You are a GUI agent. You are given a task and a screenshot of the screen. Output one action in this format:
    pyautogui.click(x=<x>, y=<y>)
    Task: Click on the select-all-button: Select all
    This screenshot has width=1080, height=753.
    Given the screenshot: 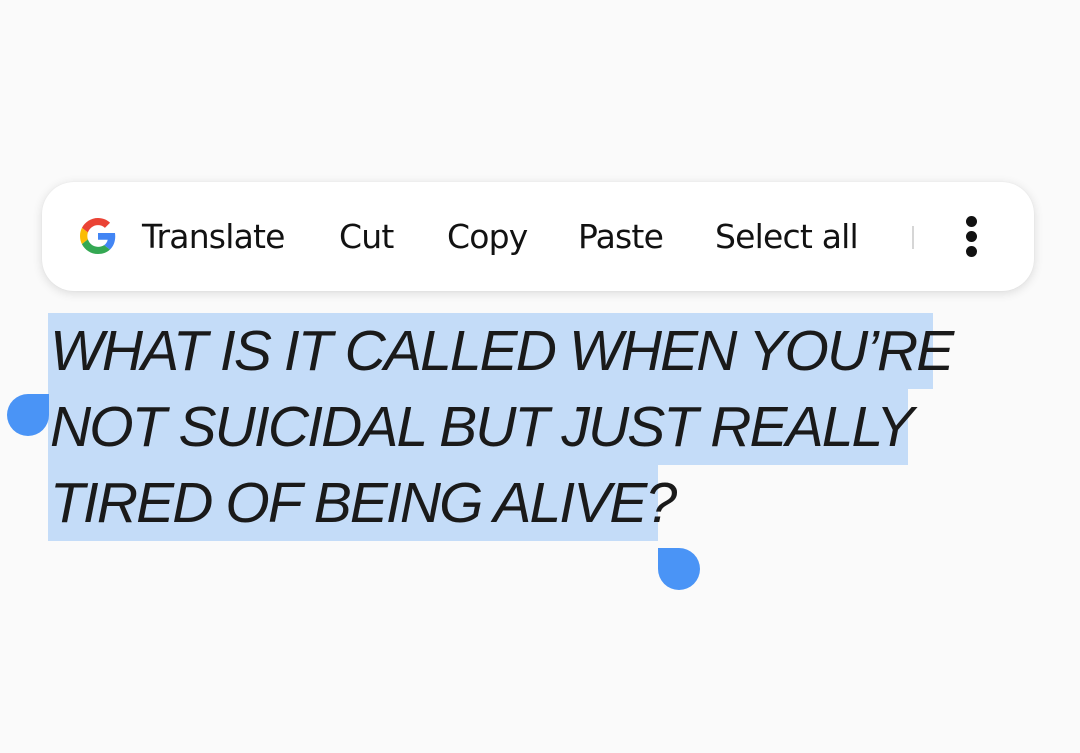 What is the action you would take?
    pyautogui.click(x=787, y=236)
    